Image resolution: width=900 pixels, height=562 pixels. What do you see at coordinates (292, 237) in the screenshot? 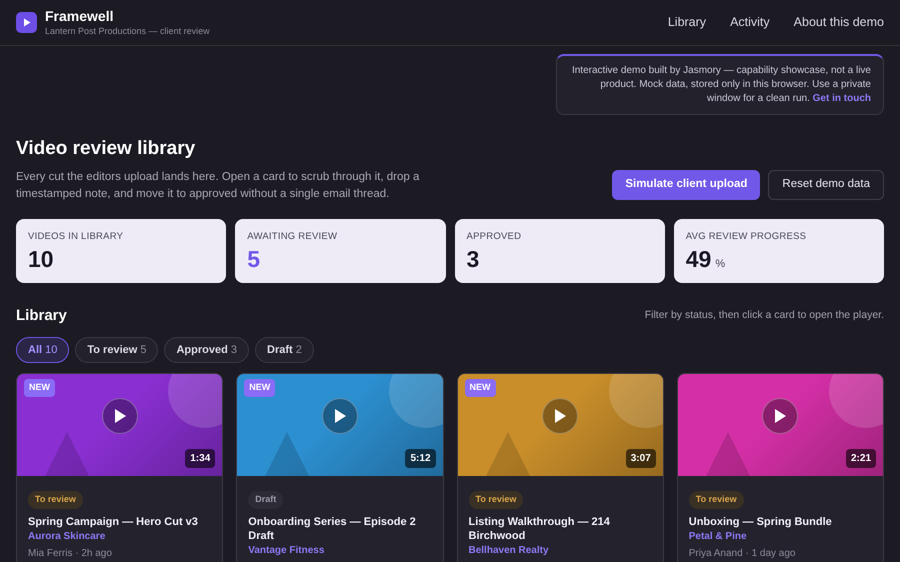
I see `stat-label: AWAITING REVIEW` at bounding box center [292, 237].